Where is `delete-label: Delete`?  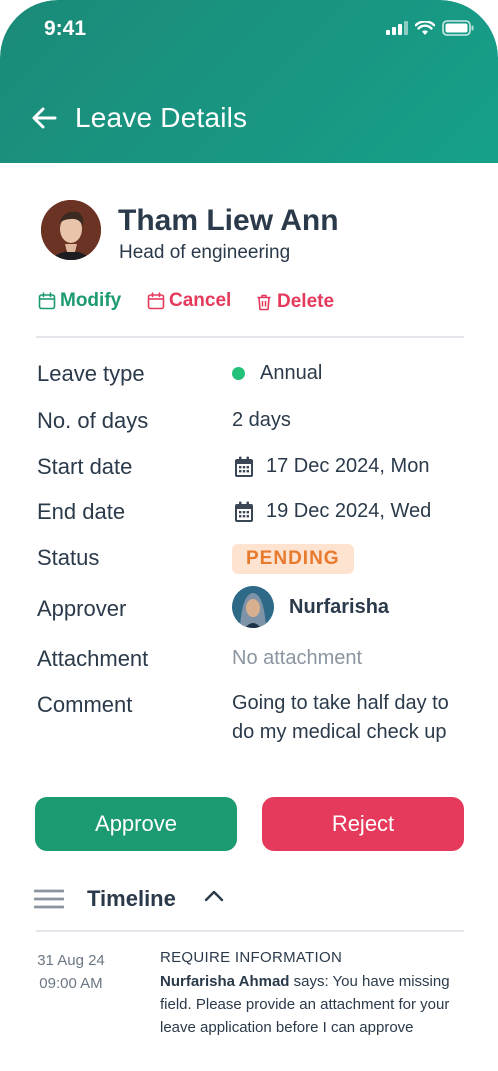
delete-label: Delete is located at coordinates (306, 301).